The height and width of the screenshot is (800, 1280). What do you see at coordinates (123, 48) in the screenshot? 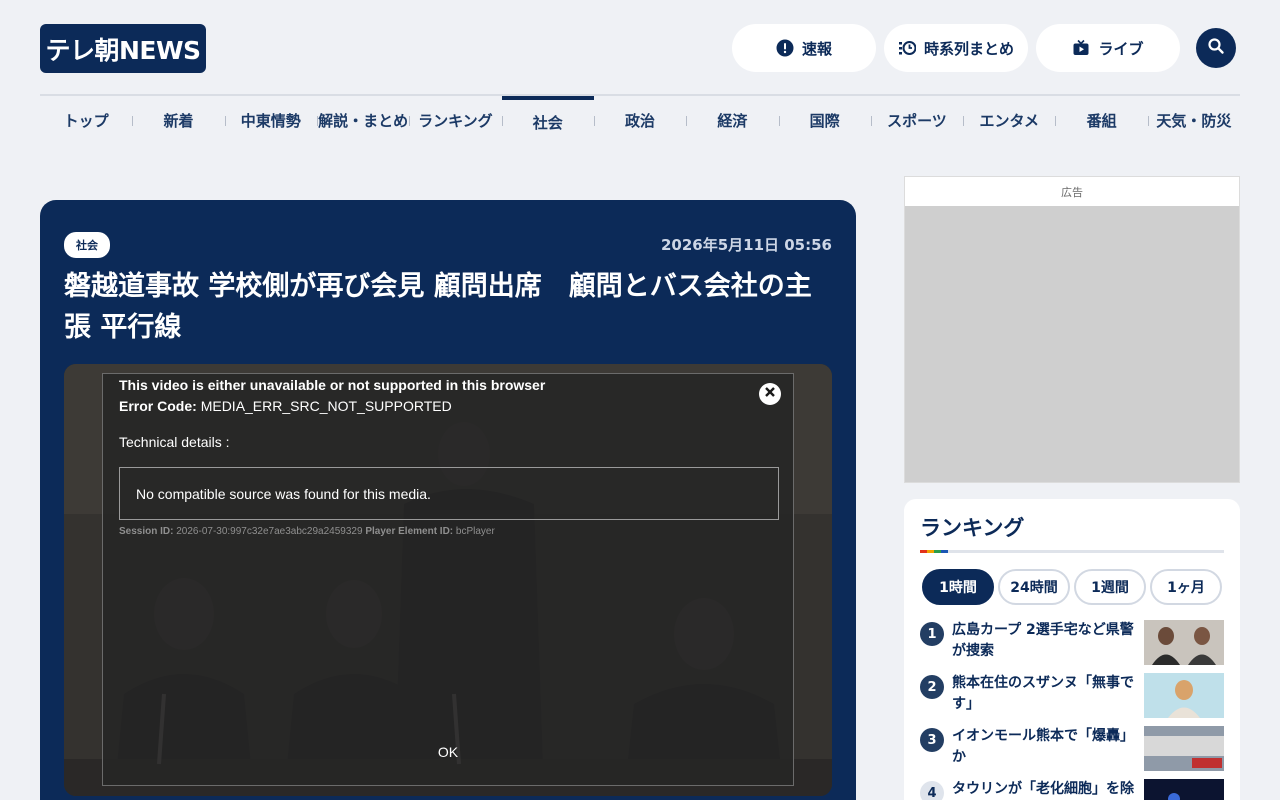
I see `site-logo: テレ朝NEWS` at bounding box center [123, 48].